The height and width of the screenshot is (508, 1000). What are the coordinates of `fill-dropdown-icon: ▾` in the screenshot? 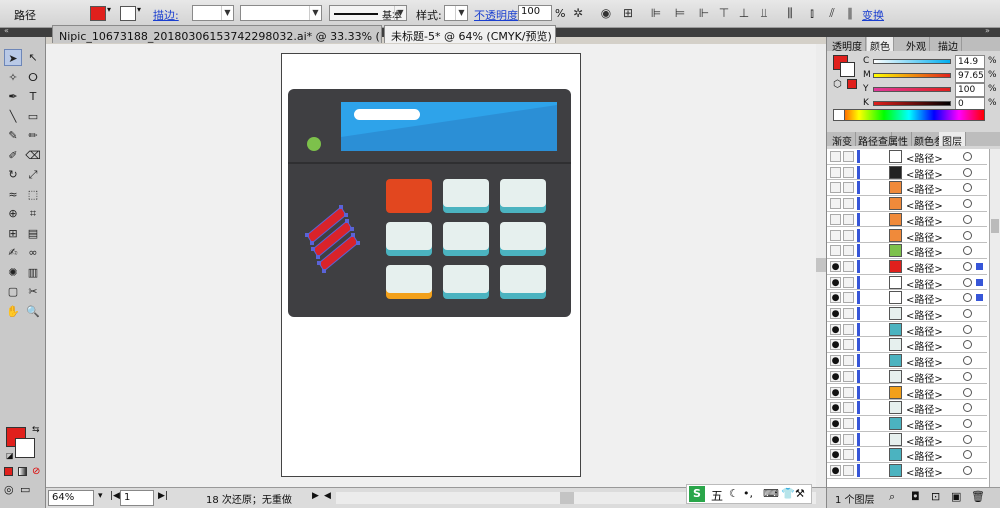 It's located at (109, 9).